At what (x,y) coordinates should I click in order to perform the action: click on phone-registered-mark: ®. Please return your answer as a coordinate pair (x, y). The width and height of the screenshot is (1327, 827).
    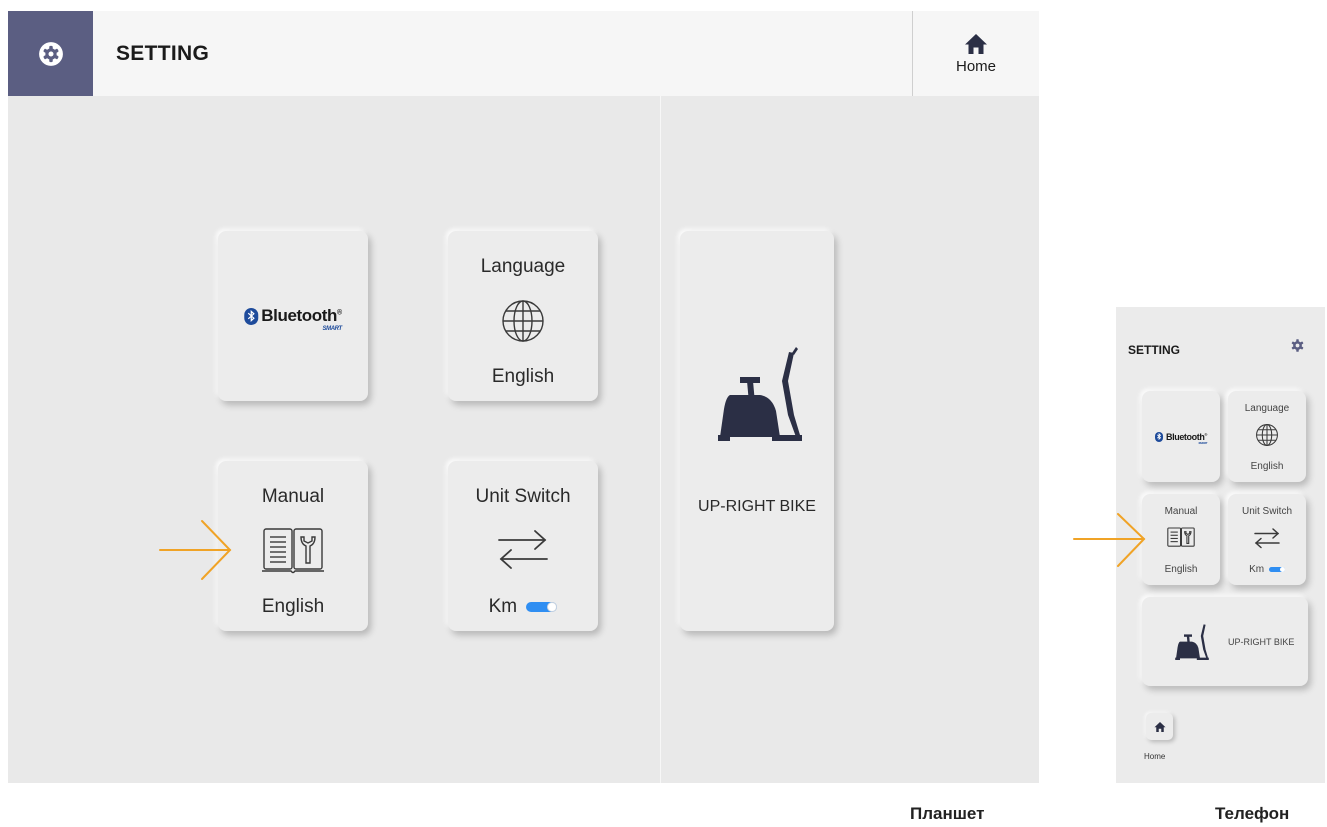
    Looking at the image, I should click on (1205, 434).